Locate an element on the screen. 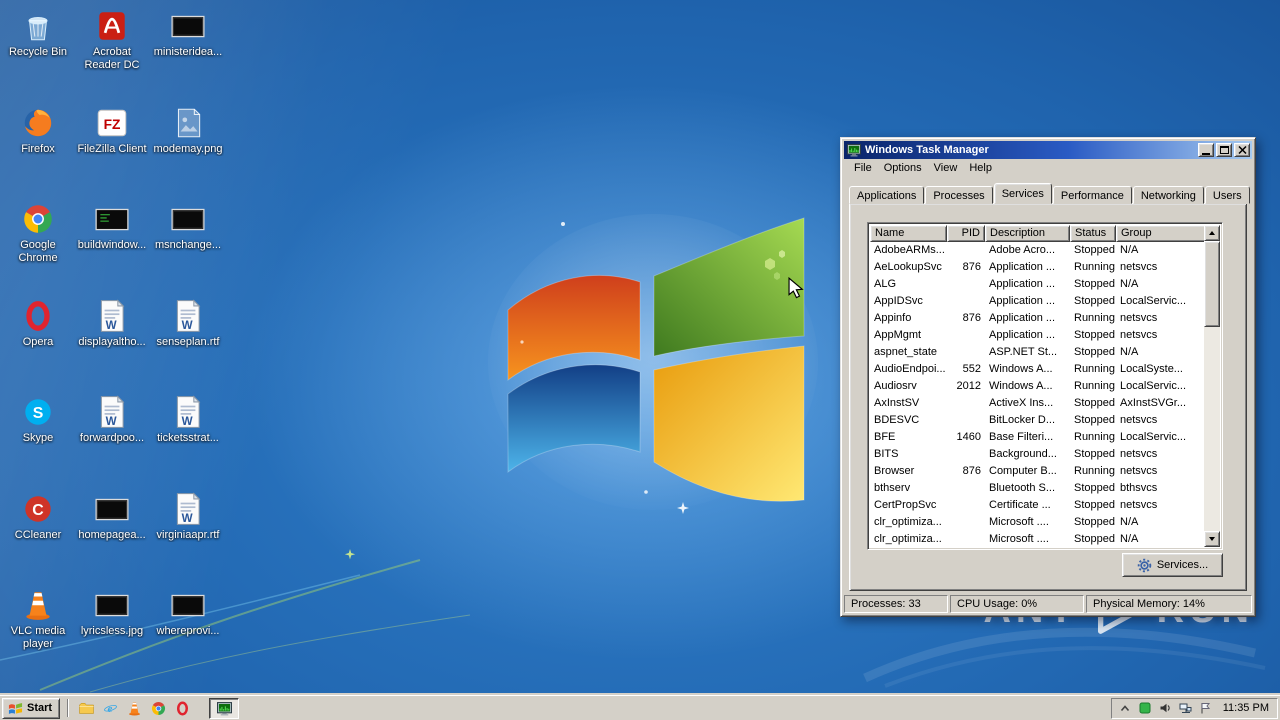  google-chrome-icon is located at coordinates (158, 708).